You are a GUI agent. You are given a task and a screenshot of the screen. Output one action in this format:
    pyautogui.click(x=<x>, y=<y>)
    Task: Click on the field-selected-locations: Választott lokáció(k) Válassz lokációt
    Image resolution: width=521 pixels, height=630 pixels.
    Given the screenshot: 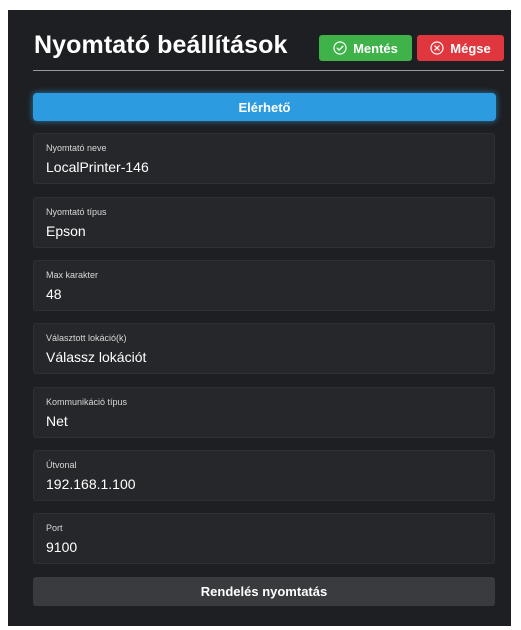 What is the action you would take?
    pyautogui.click(x=264, y=348)
    